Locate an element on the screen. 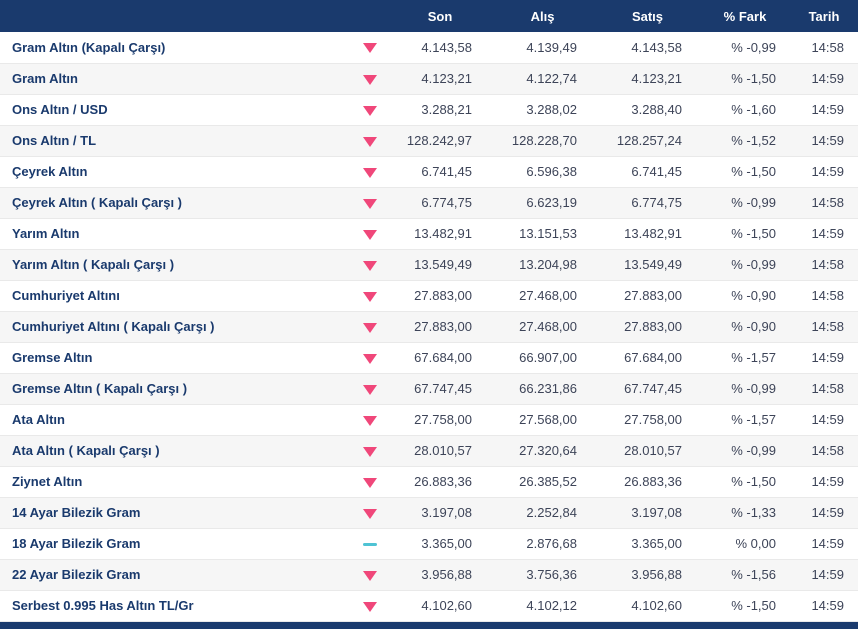  instrument-name: Ons Altın / USD is located at coordinates (175, 109).